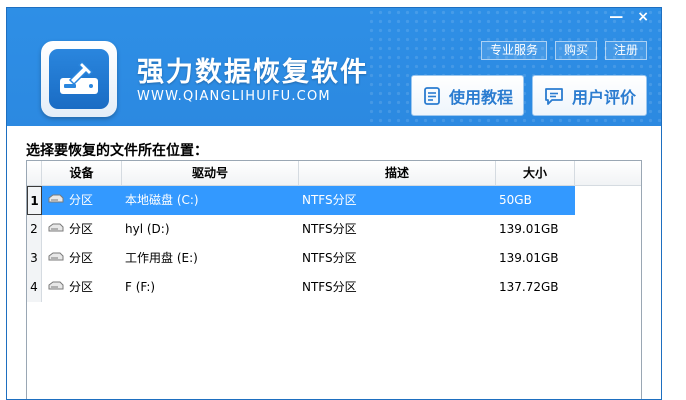 The image size is (686, 400). I want to click on row-number: 3, so click(34, 258).